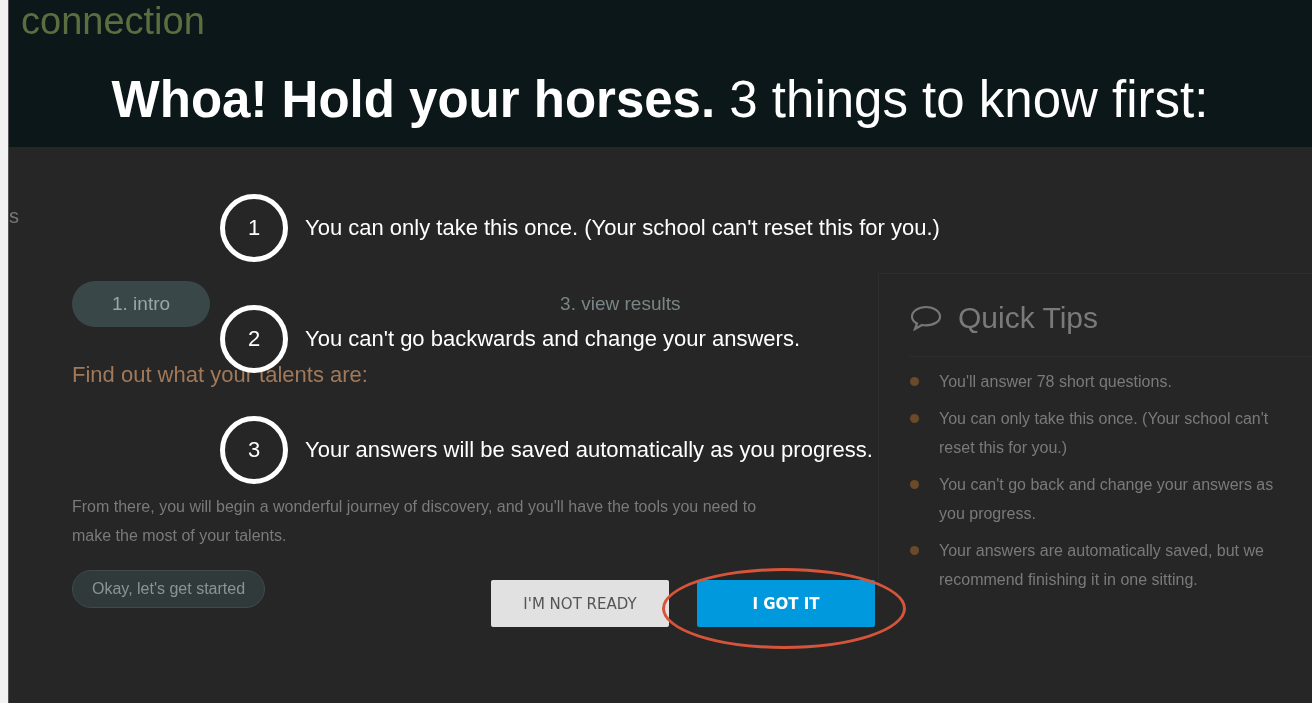 The width and height of the screenshot is (1312, 703). I want to click on number-circle: 1, so click(254, 228).